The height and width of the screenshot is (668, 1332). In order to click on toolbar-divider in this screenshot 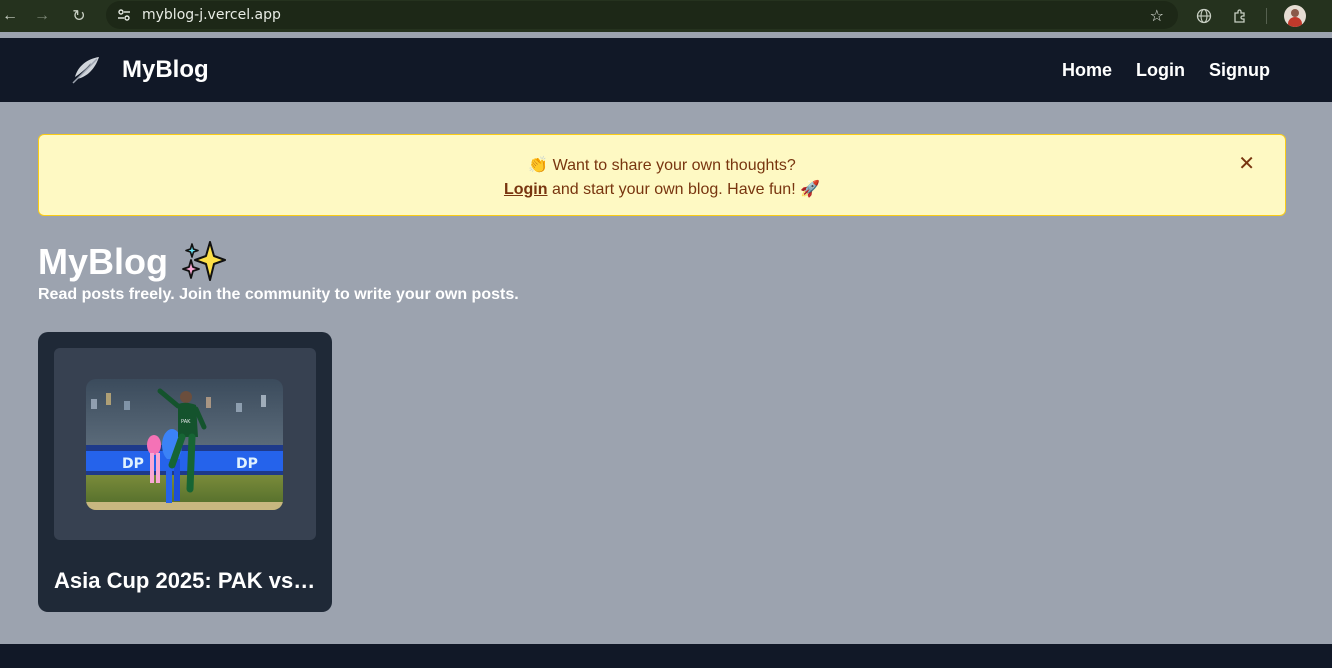, I will do `click(1266, 16)`.